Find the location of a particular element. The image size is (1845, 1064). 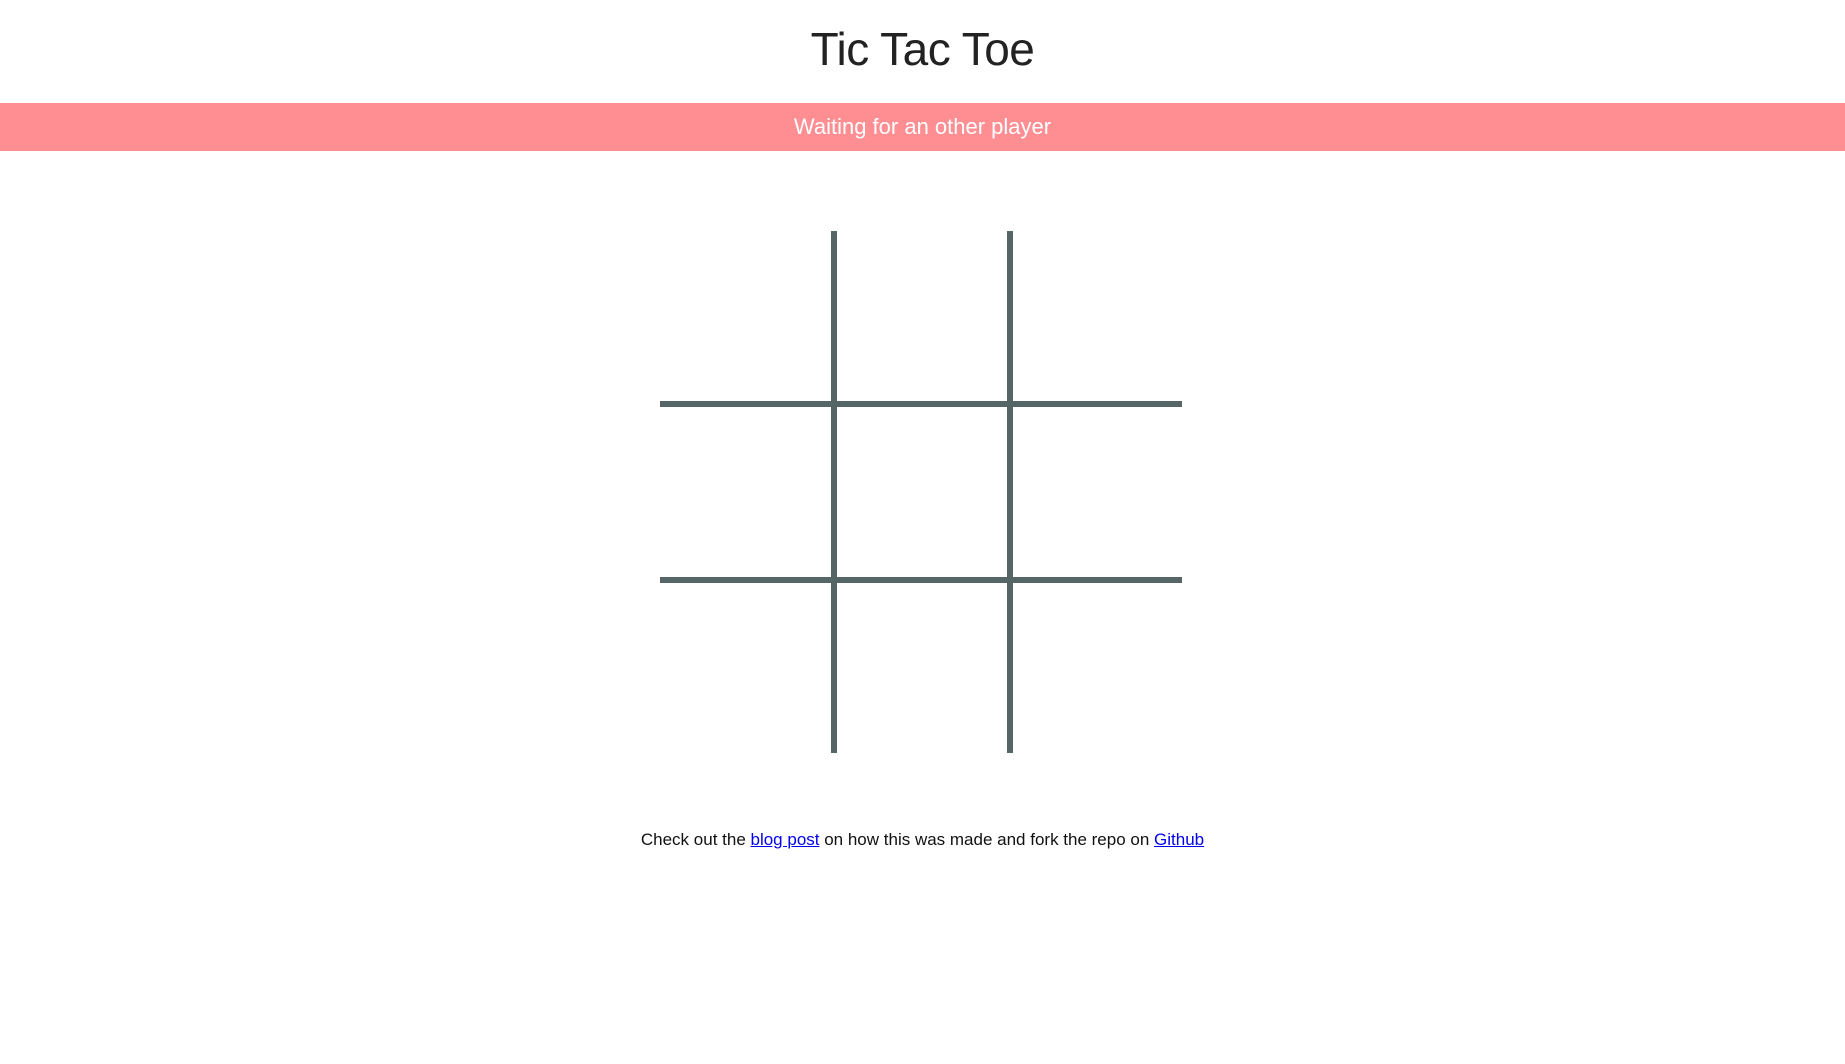

blog-post-link: blog post is located at coordinates (785, 839).